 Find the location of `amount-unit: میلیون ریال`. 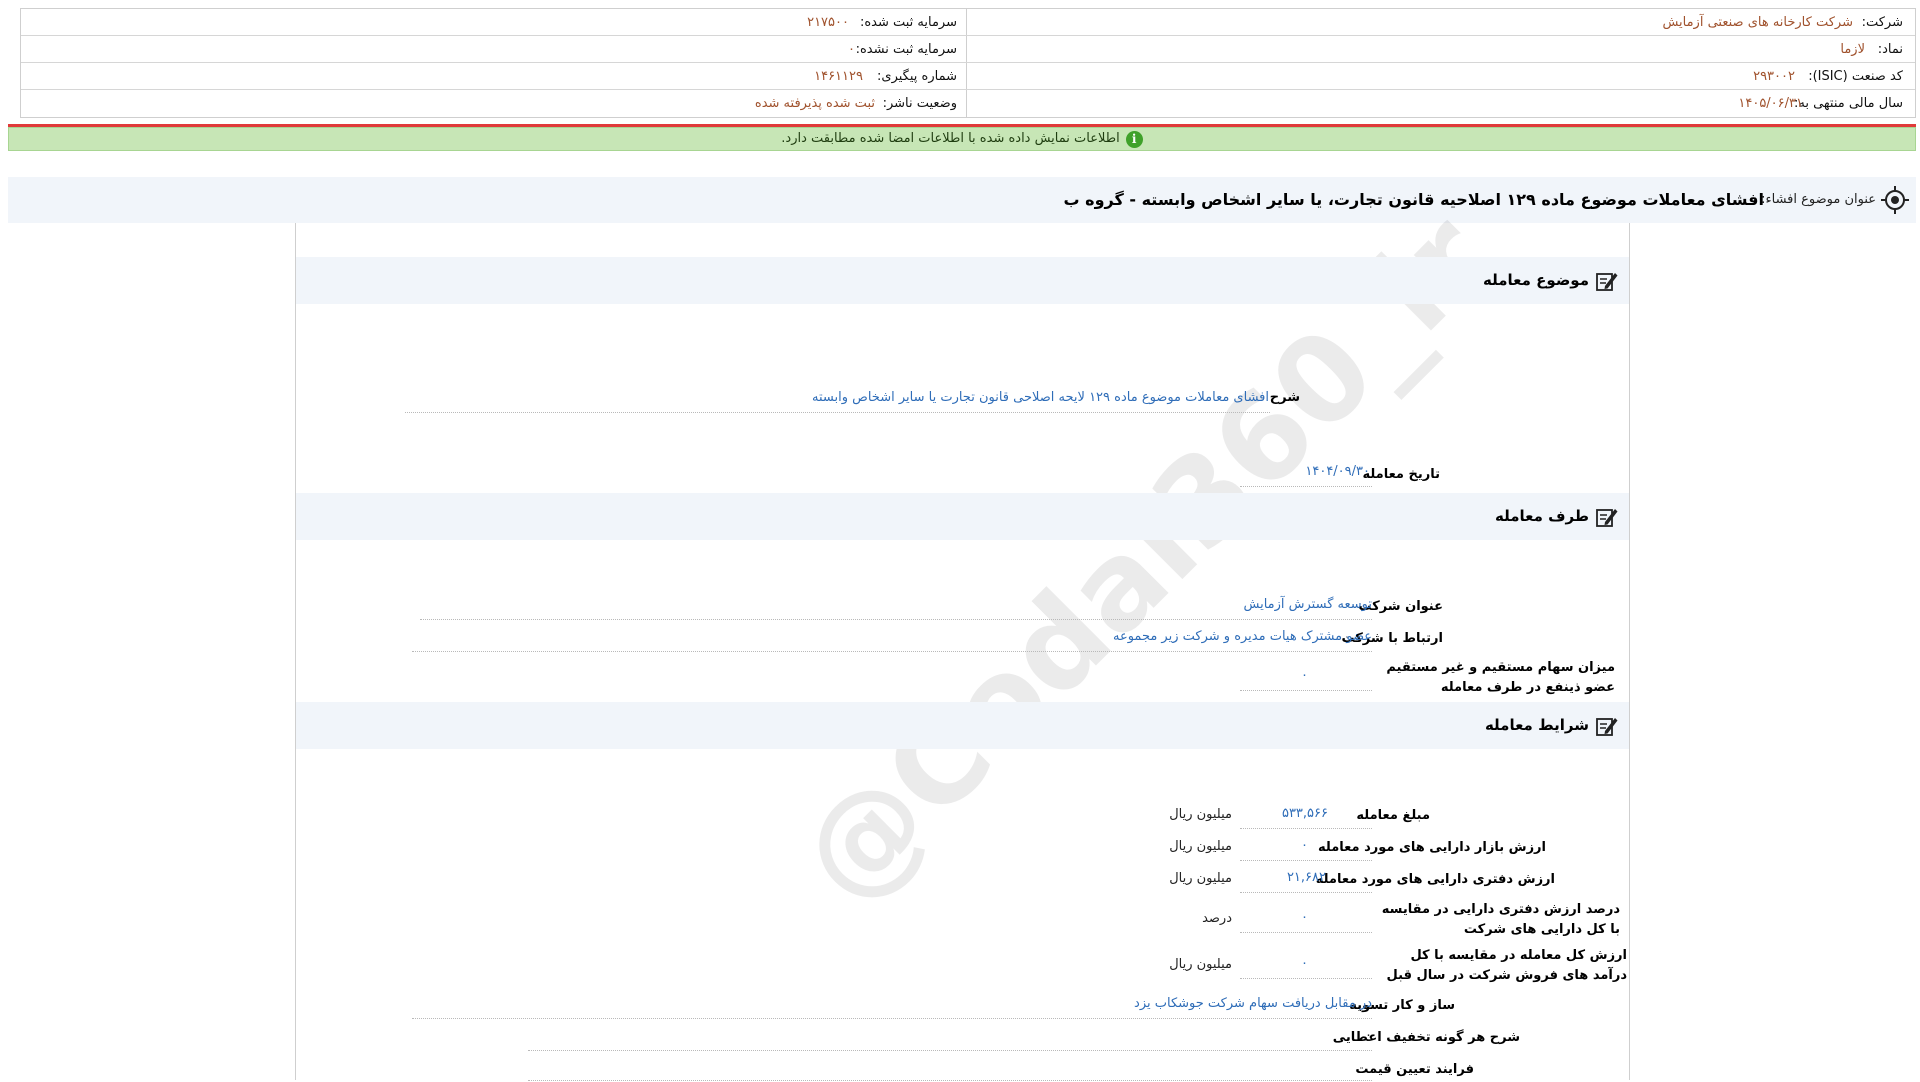

amount-unit: میلیون ریال is located at coordinates (1200, 814).